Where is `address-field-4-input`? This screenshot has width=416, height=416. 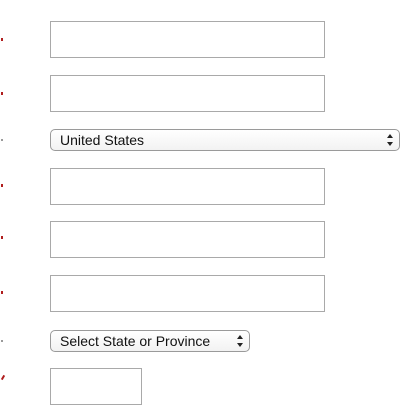
address-field-4-input is located at coordinates (187, 239).